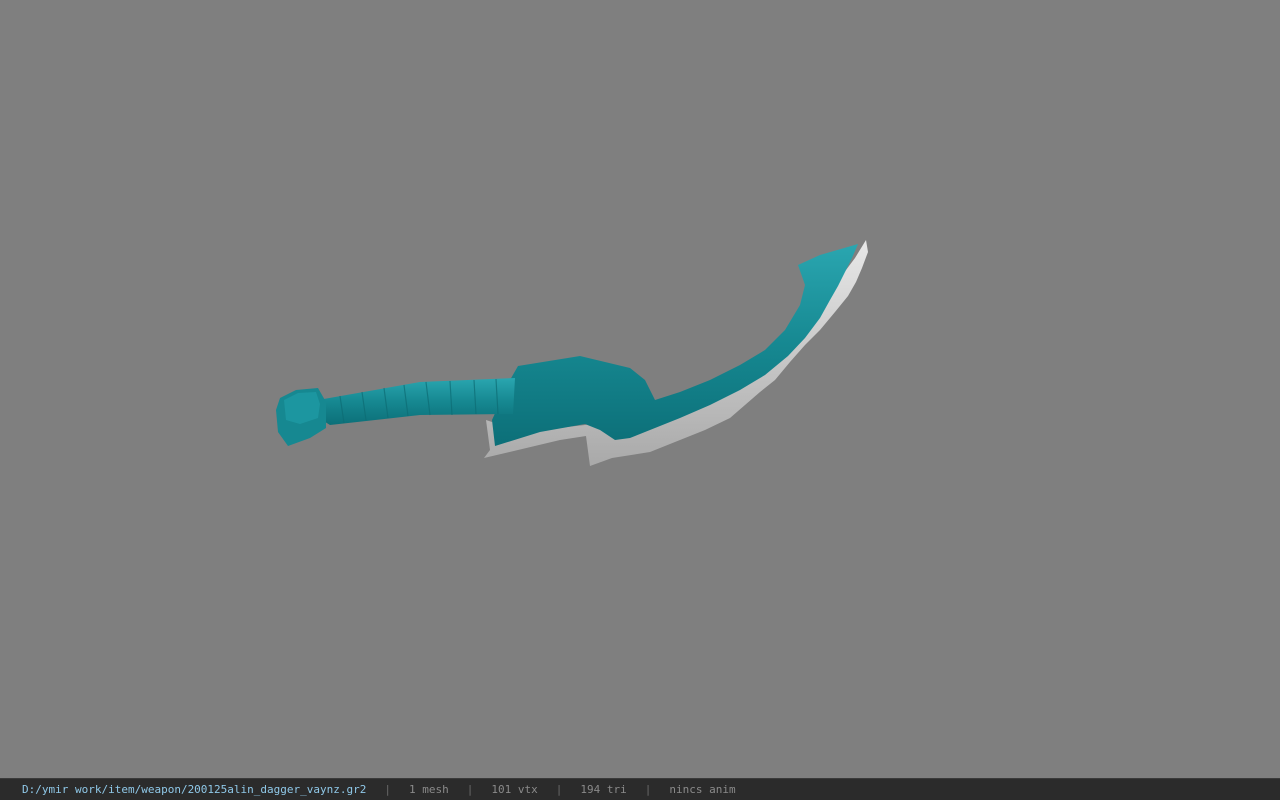 Image resolution: width=1280 pixels, height=800 pixels. What do you see at coordinates (702, 789) in the screenshot?
I see `animation-status: nincs anim` at bounding box center [702, 789].